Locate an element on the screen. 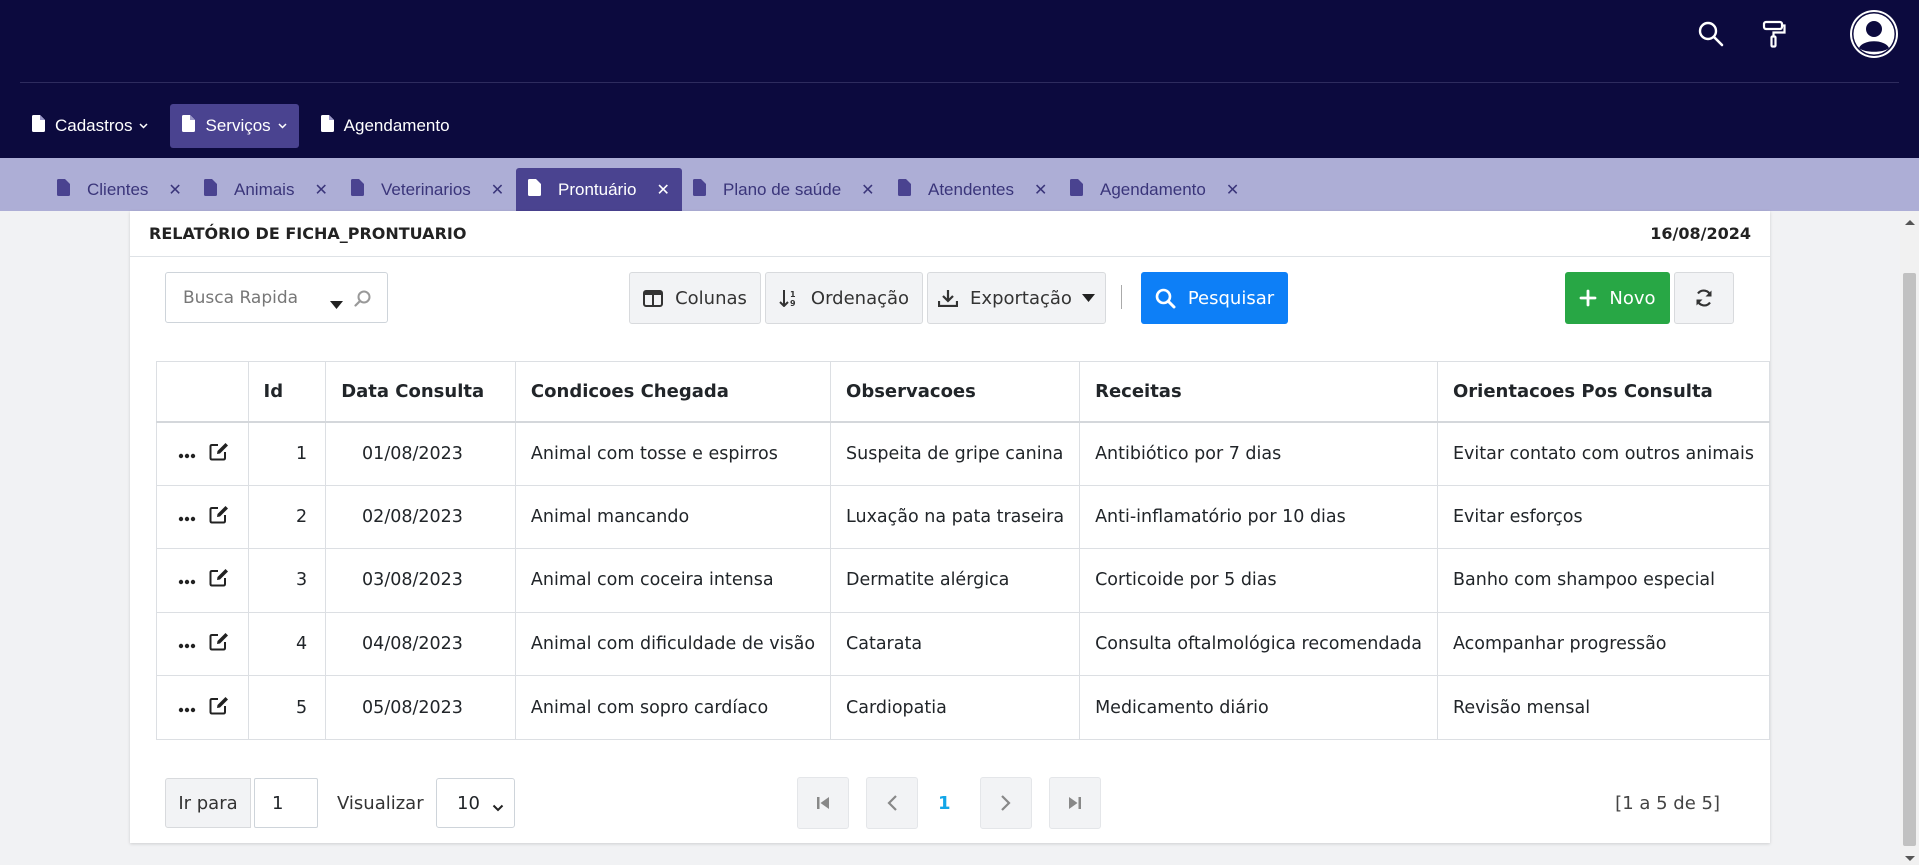 This screenshot has height=865, width=1919. tab-clientes: Clientes ✕ is located at coordinates (119, 189).